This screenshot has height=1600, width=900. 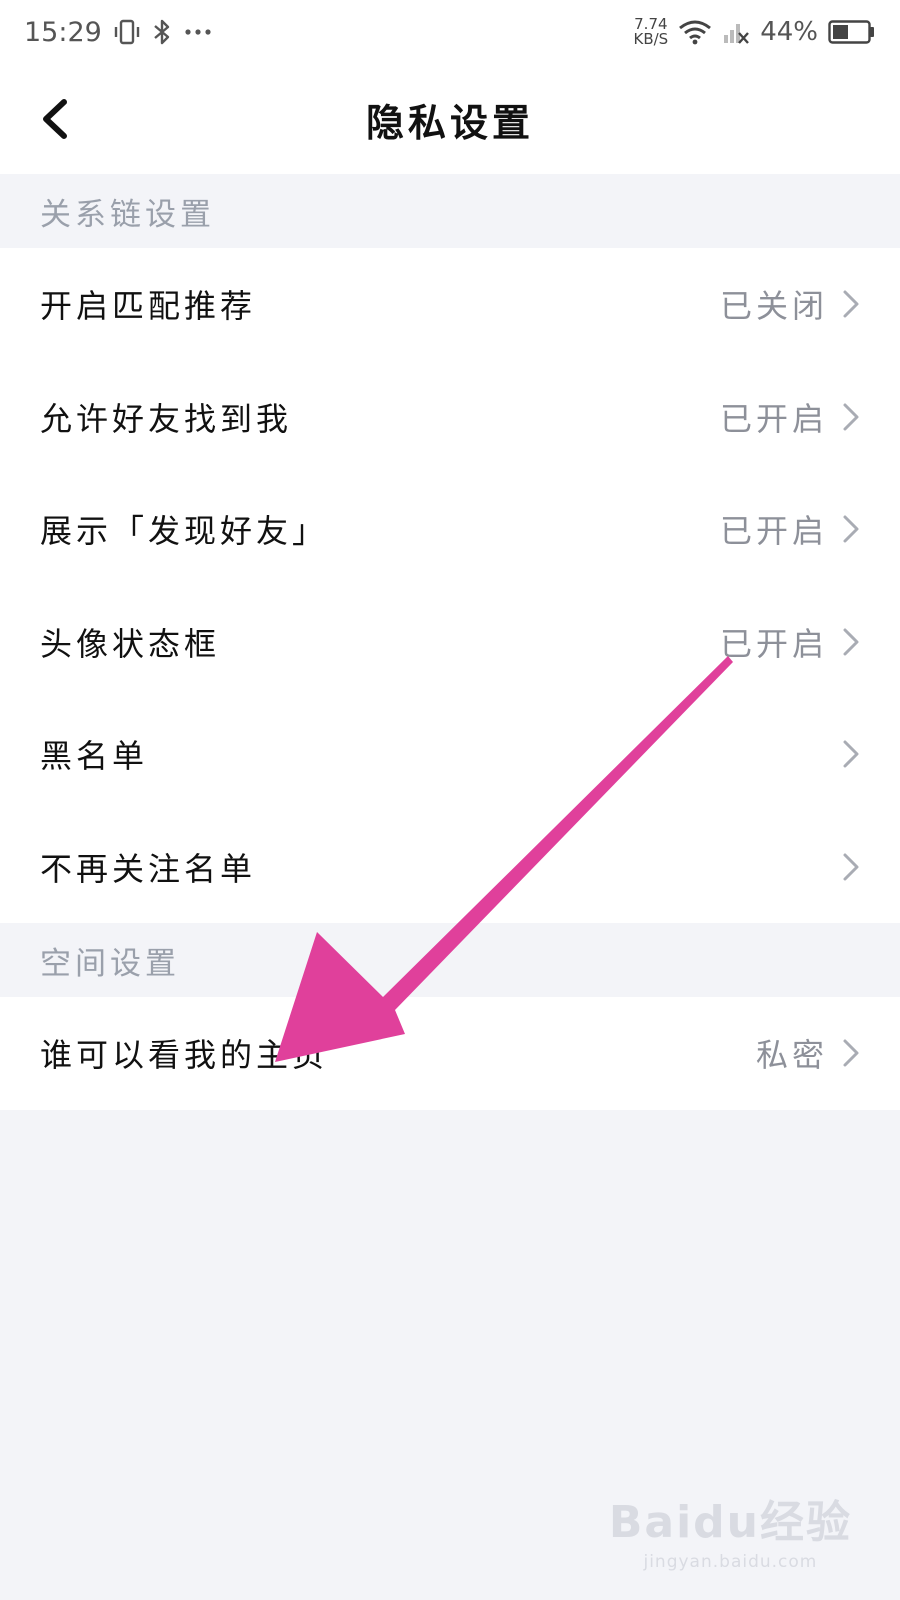 What do you see at coordinates (184, 1055) in the screenshot?
I see `item-label: 谁可以看我的主页` at bounding box center [184, 1055].